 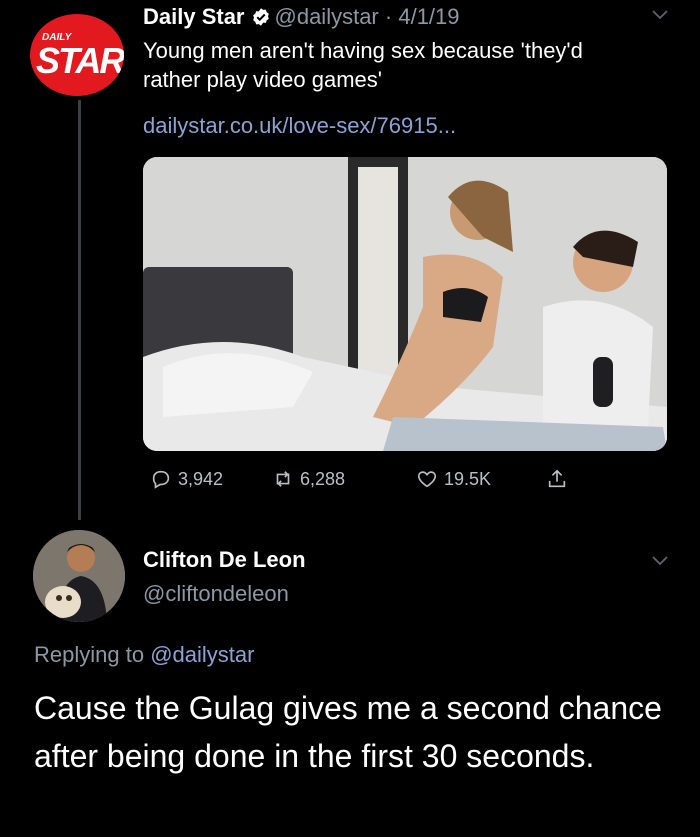 I want to click on author-name: Daily Star, so click(x=194, y=16).